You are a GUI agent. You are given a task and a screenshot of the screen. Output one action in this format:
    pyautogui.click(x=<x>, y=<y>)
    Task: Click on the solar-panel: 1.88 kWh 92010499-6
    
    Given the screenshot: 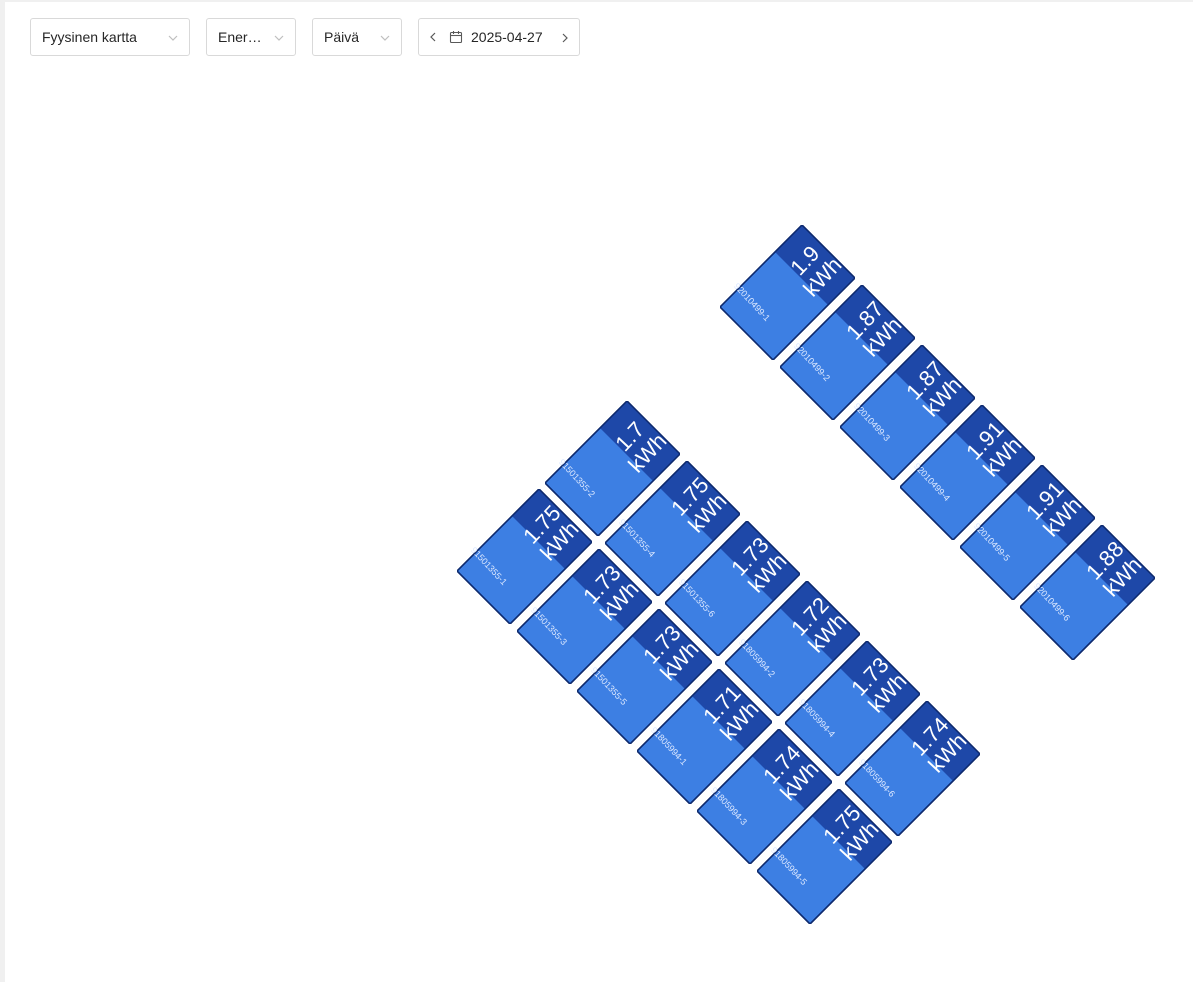 What is the action you would take?
    pyautogui.click(x=1087, y=592)
    